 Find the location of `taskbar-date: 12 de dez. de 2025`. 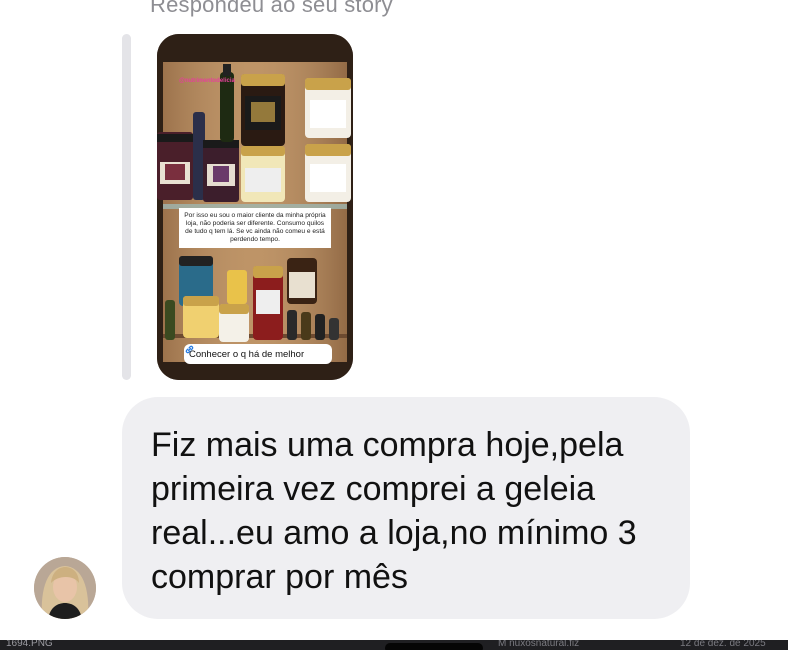

taskbar-date: 12 de dez. de 2025 is located at coordinates (723, 644).